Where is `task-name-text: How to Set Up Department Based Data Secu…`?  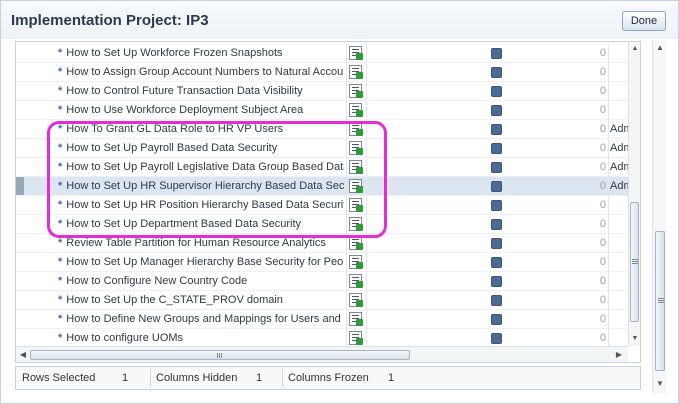
task-name-text: How to Set Up Department Based Data Secu… is located at coordinates (184, 224).